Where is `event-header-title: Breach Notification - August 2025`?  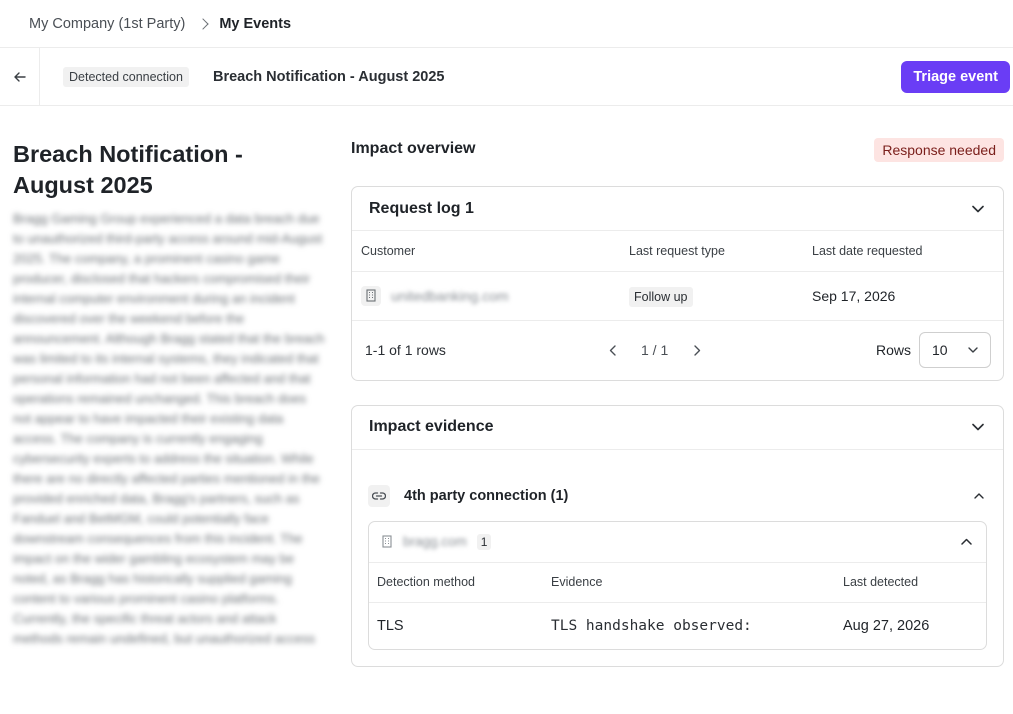
event-header-title: Breach Notification - August 2025 is located at coordinates (328, 76).